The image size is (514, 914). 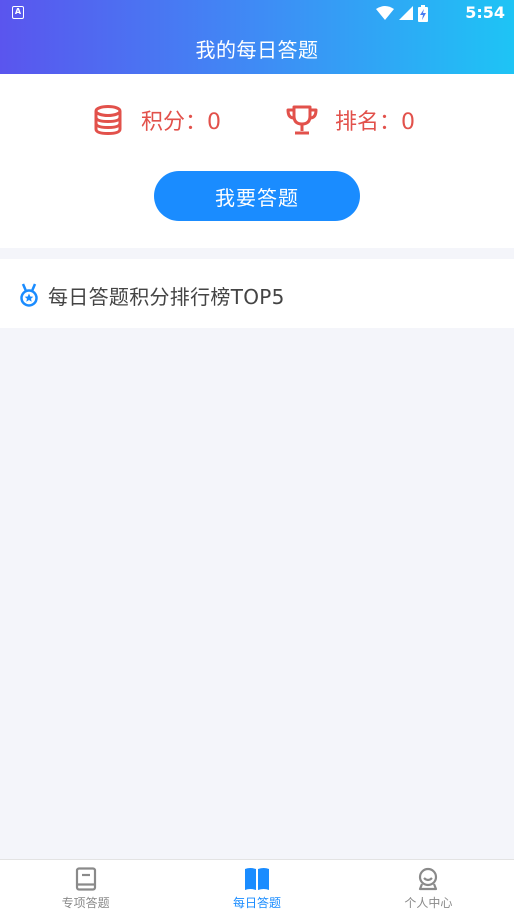 What do you see at coordinates (385, 13) in the screenshot?
I see `wifi-icon` at bounding box center [385, 13].